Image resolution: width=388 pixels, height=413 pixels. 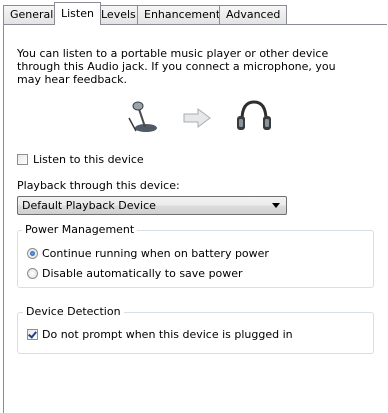 What do you see at coordinates (77, 13) in the screenshot?
I see `tab-listen: Listen` at bounding box center [77, 13].